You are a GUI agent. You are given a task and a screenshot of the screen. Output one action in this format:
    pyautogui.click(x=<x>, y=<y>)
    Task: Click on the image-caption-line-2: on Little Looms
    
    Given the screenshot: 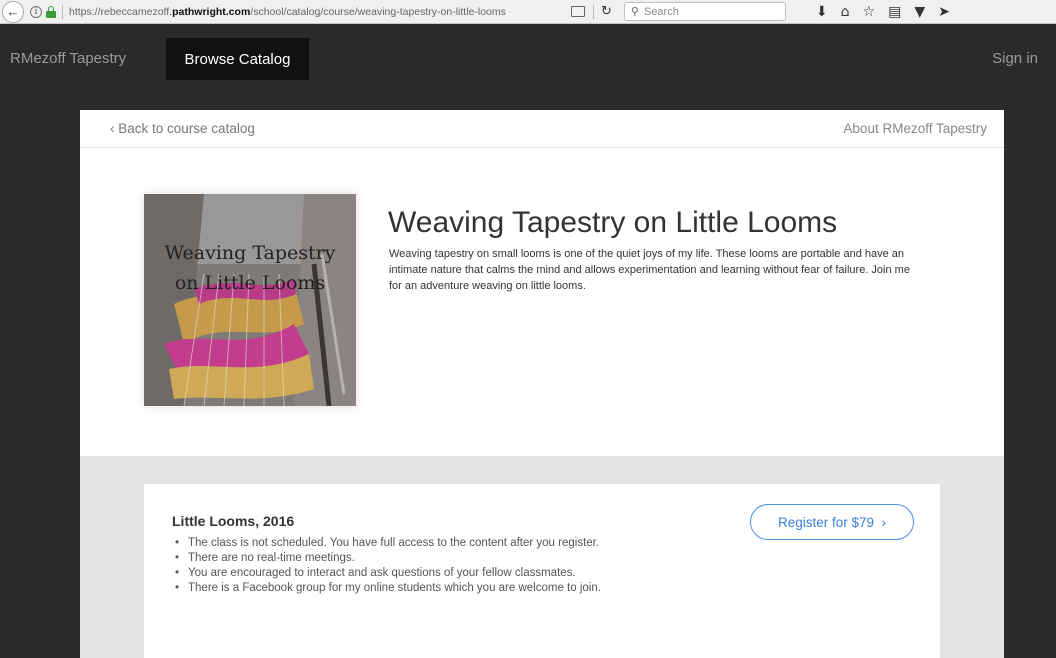 What is the action you would take?
    pyautogui.click(x=250, y=283)
    